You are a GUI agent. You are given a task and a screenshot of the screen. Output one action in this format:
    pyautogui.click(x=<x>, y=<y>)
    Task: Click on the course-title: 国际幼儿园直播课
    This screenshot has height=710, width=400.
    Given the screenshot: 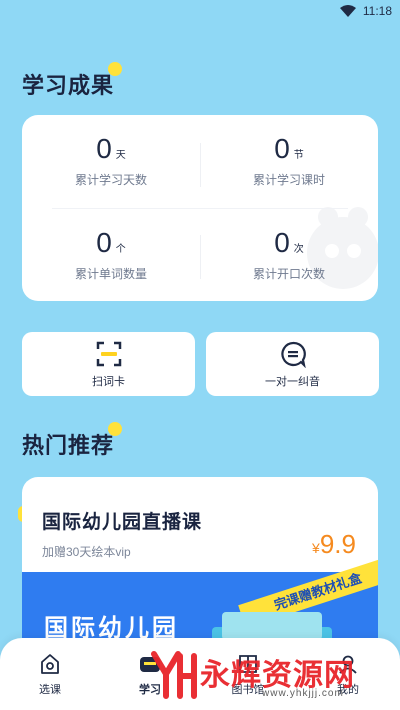 What is the action you would take?
    pyautogui.click(x=122, y=522)
    